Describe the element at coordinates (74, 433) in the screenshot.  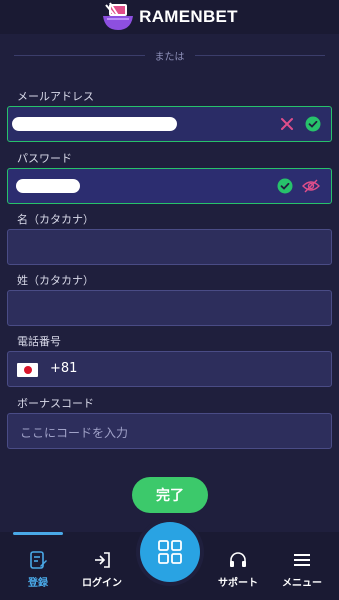
I see `bonus-code-placeholder: ここにコードを入力` at that location.